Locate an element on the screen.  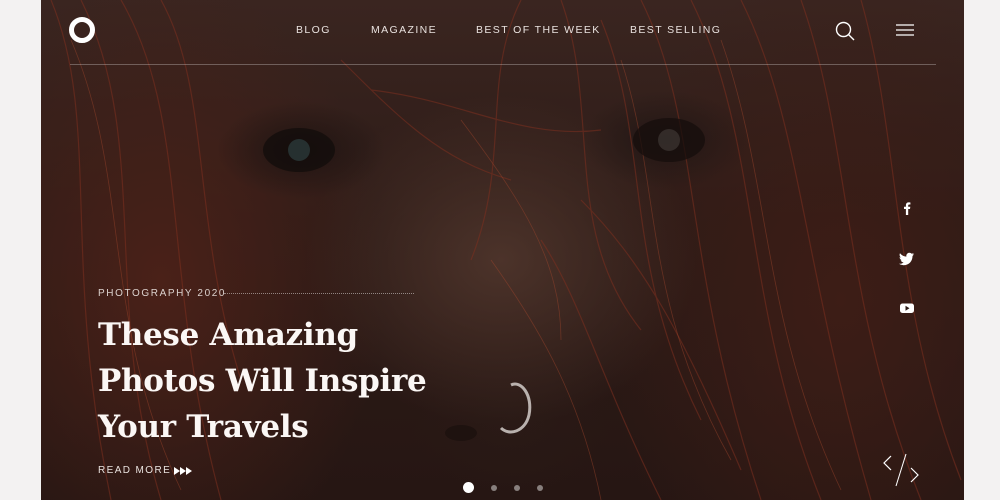
category-label: PHOTOGRAPHY 2020 is located at coordinates (162, 293).